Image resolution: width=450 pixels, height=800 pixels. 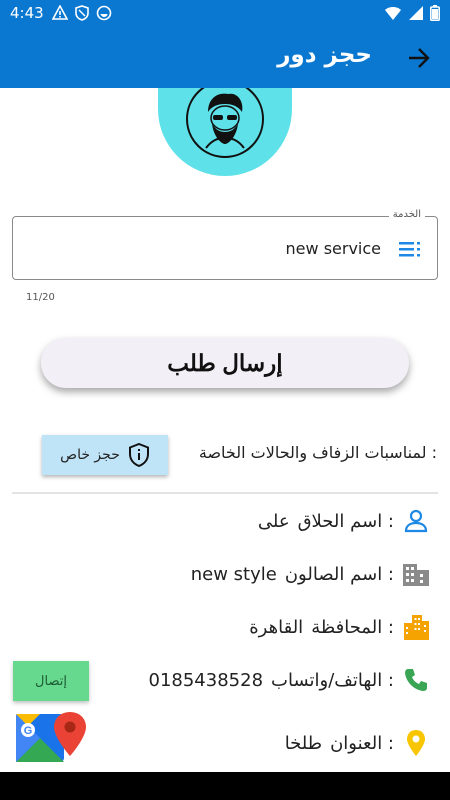 I want to click on sync-icon, so click(x=104, y=13).